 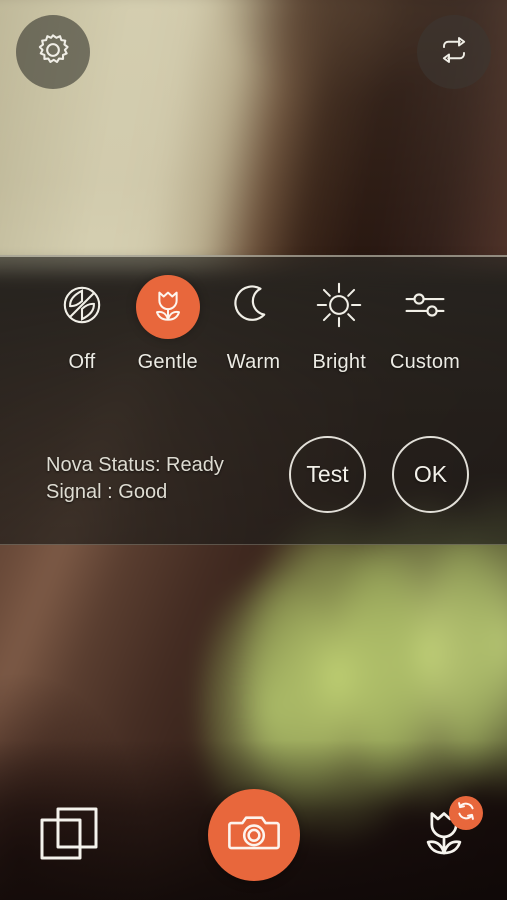 I want to click on shutter-button, so click(x=253, y=835).